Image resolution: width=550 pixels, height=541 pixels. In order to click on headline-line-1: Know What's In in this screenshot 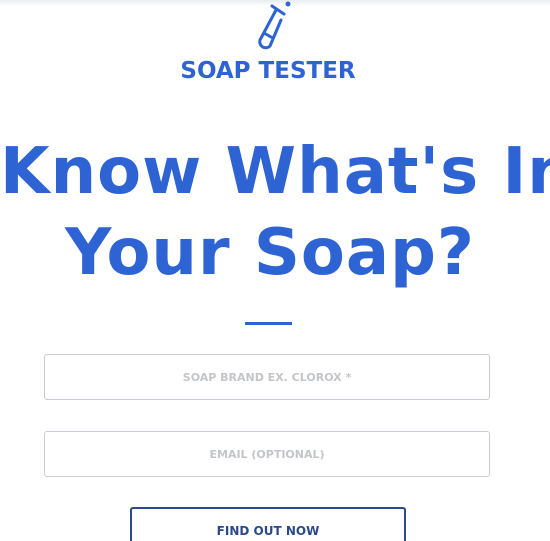, I will do `click(275, 172)`.